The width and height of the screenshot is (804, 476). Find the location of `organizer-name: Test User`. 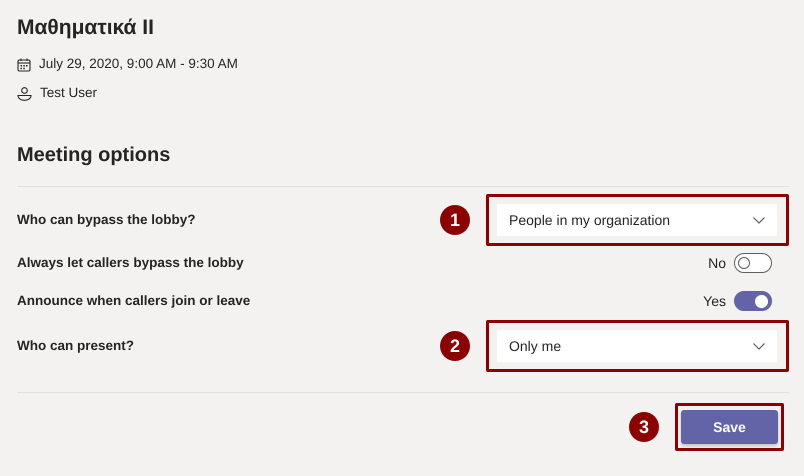

organizer-name: Test User is located at coordinates (69, 93).